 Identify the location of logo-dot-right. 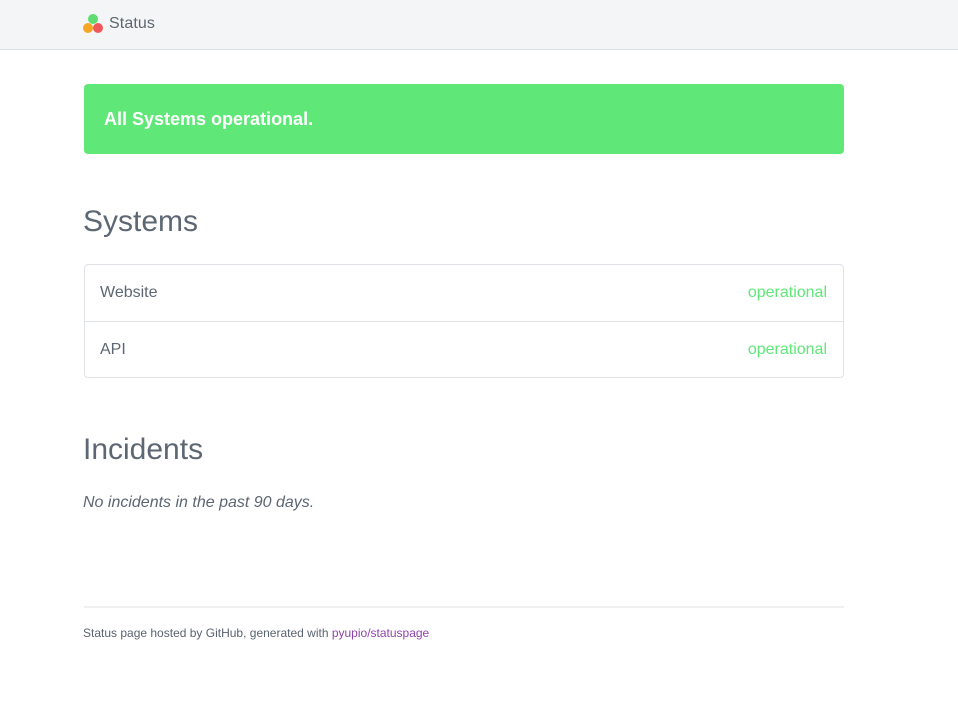
(98, 28).